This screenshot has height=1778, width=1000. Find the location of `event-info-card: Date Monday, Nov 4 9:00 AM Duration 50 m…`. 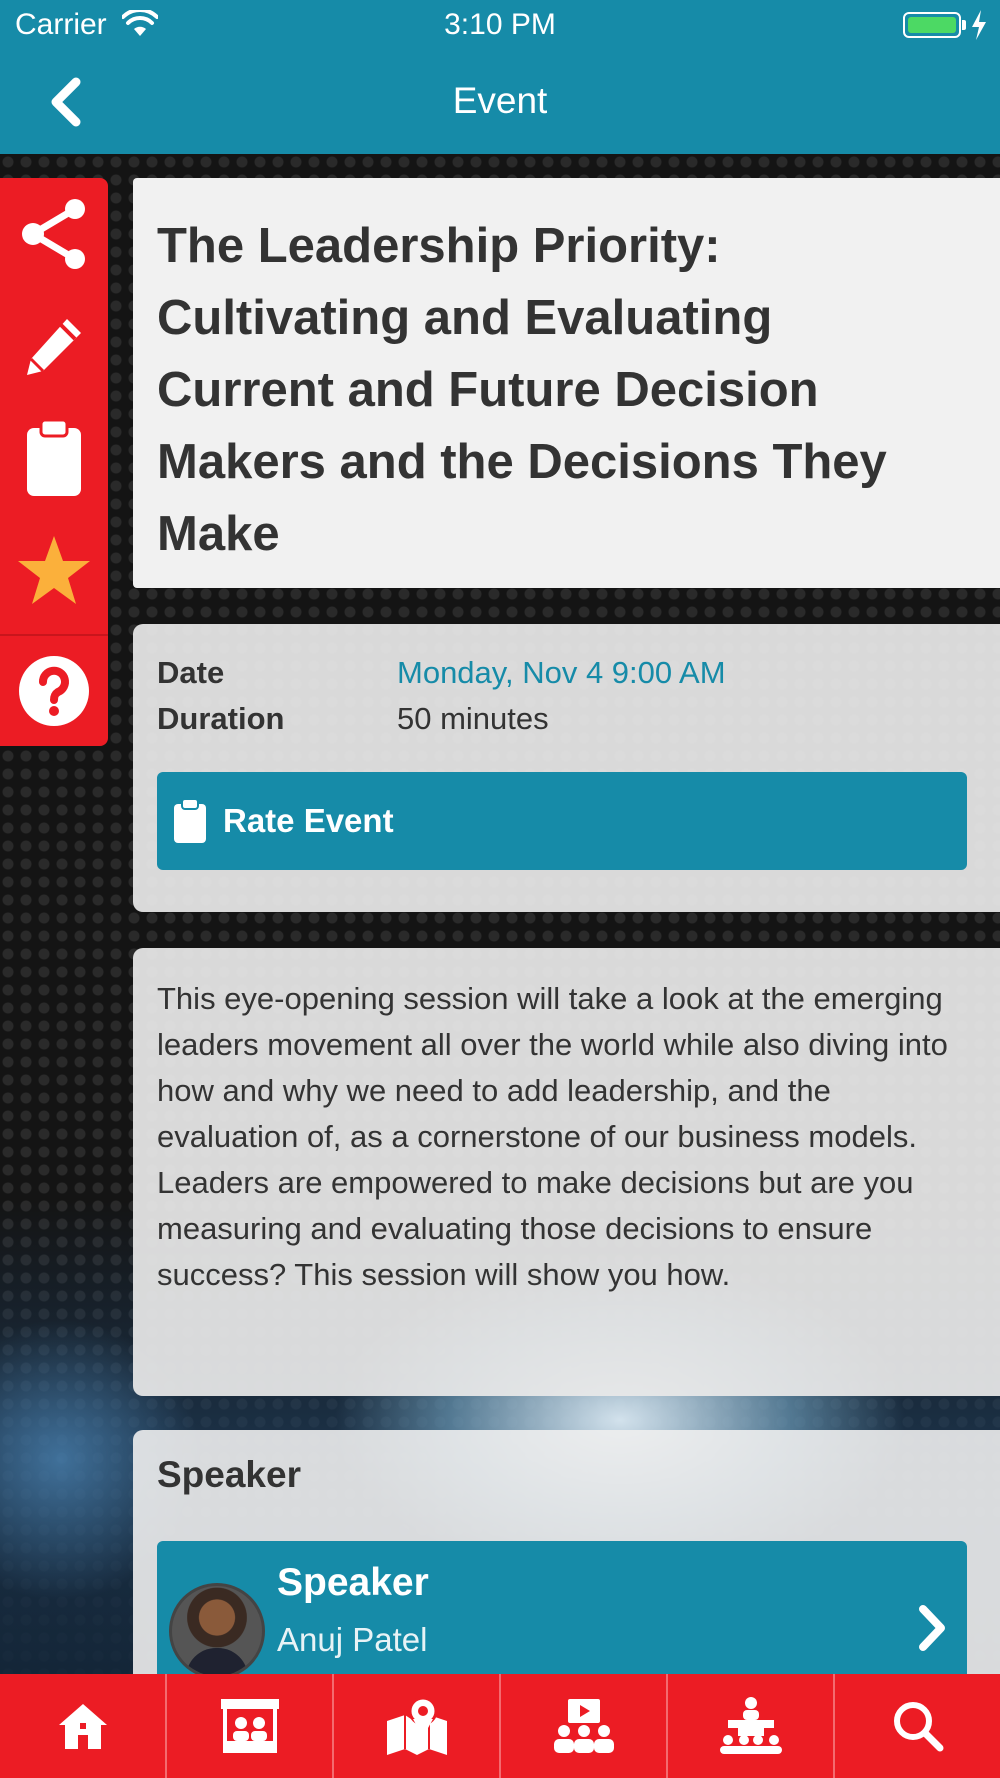

event-info-card: Date Monday, Nov 4 9:00 AM Duration 50 m… is located at coordinates (566, 768).